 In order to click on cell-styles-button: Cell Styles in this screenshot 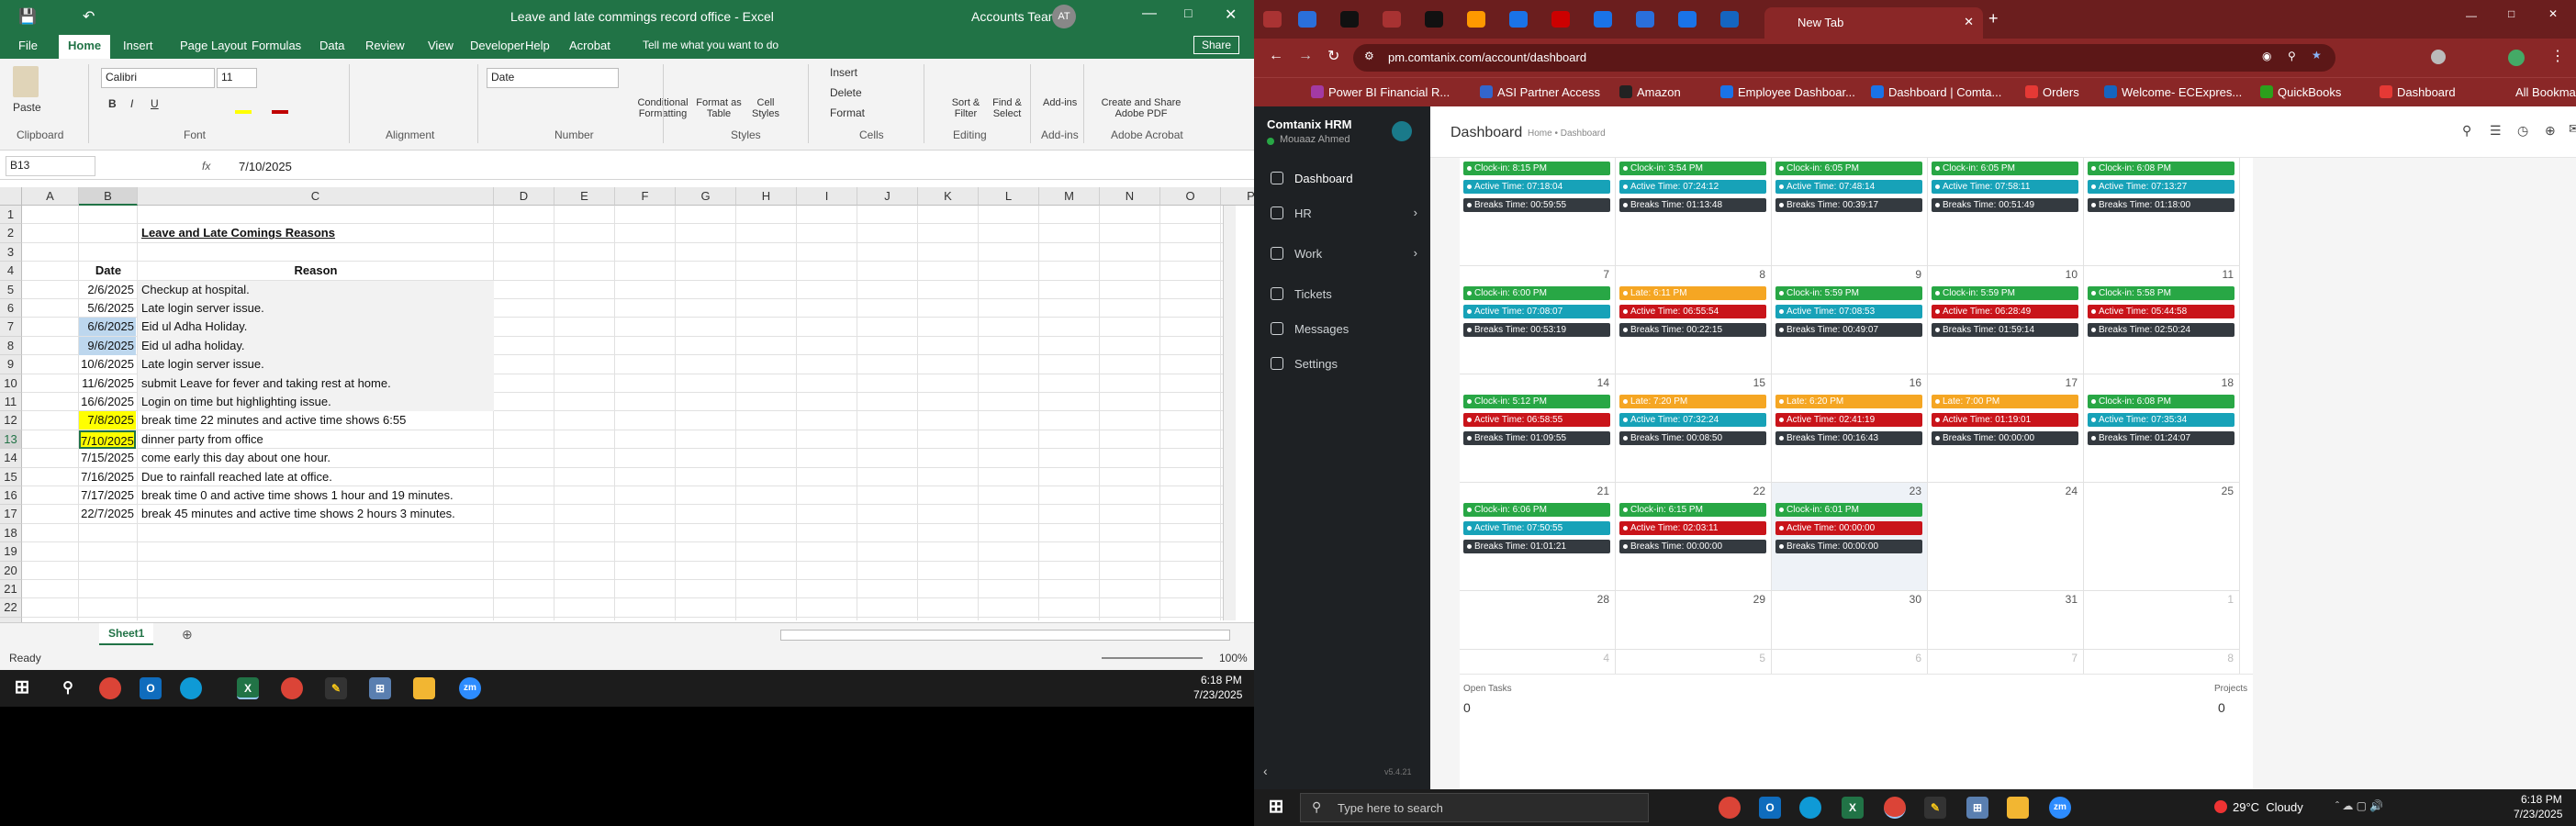, I will do `click(765, 108)`.